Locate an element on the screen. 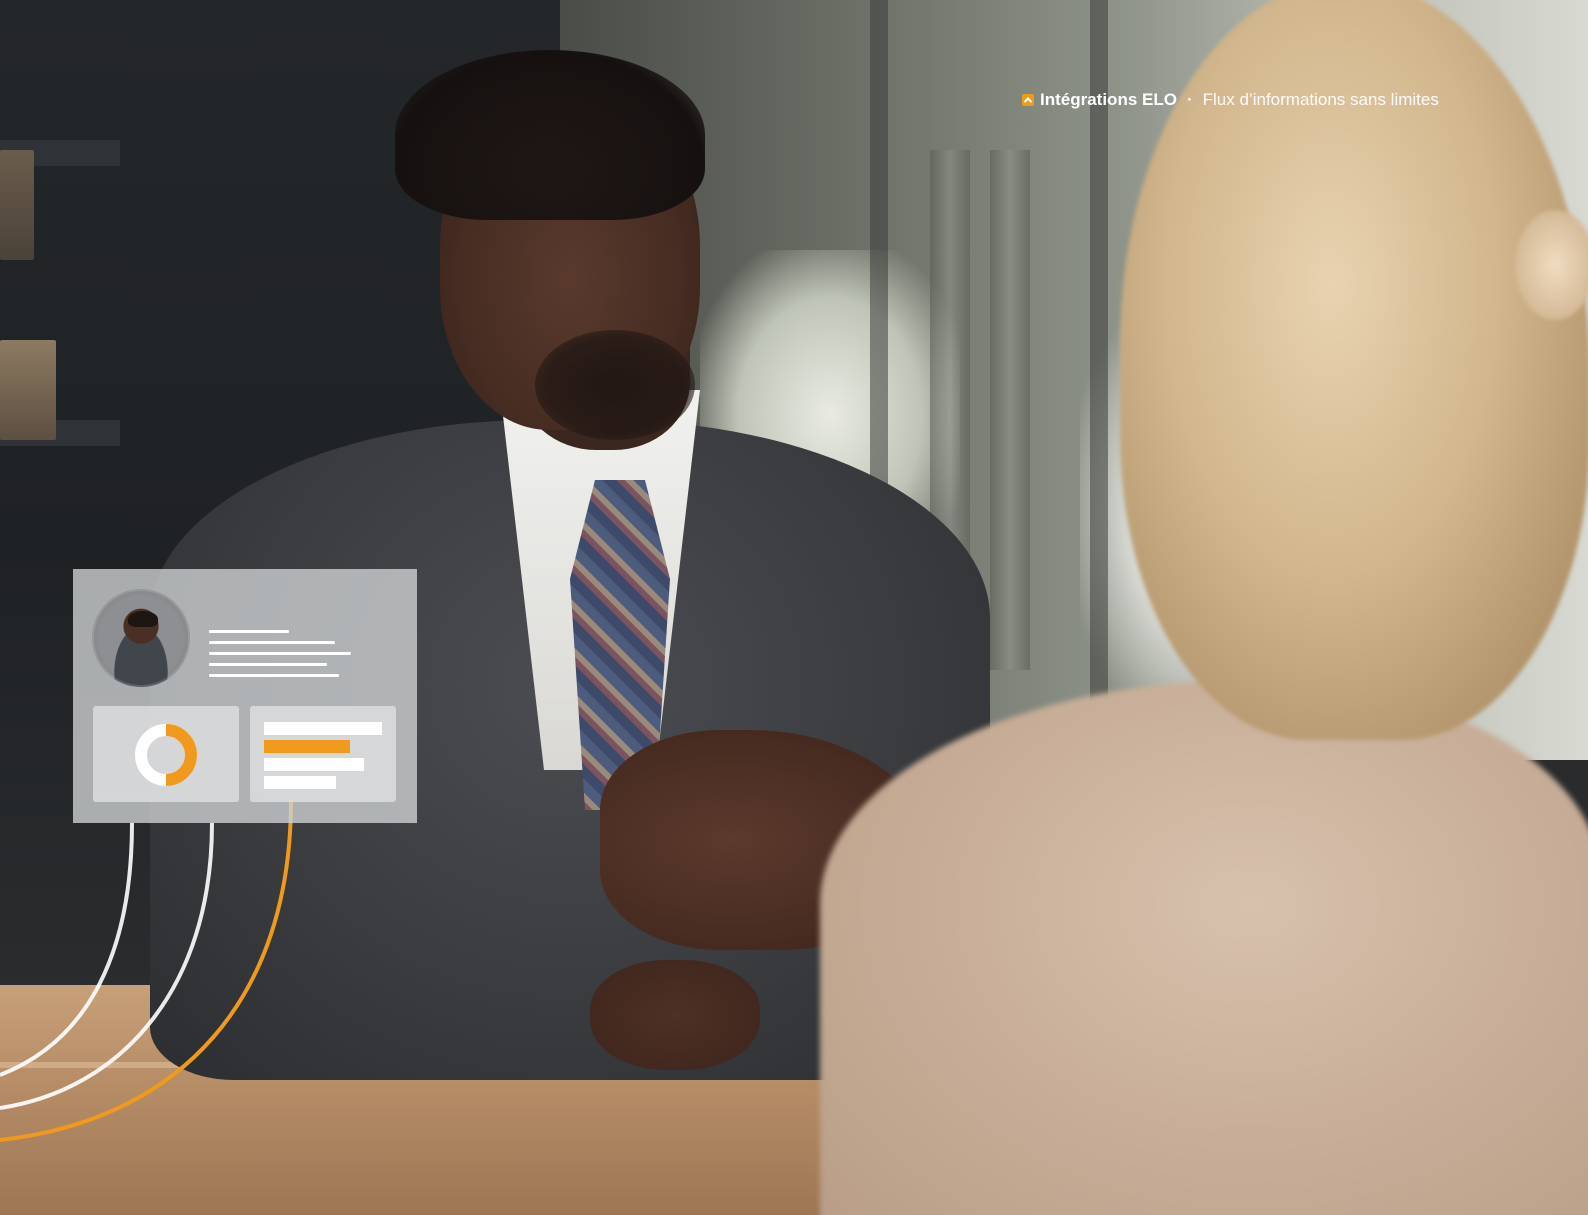 The image size is (1588, 1215). woman-hair-bun is located at coordinates (1551, 265).